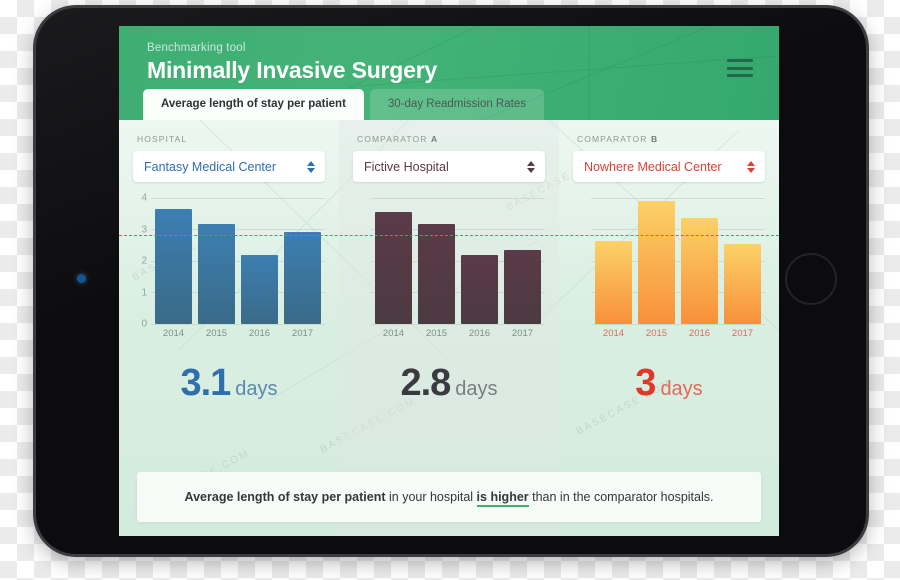 This screenshot has width=900, height=580. Describe the element at coordinates (139, 261) in the screenshot. I see `chart-y-axis: 4 3 2 1 0` at that location.